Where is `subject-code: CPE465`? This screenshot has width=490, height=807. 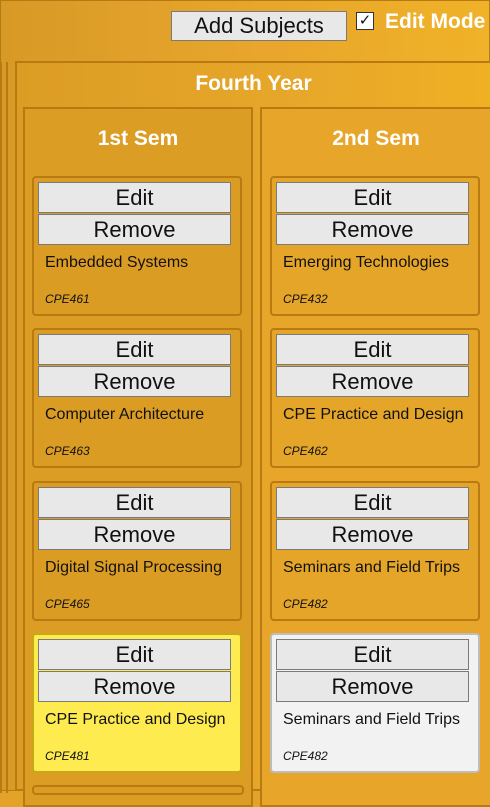 subject-code: CPE465 is located at coordinates (67, 604).